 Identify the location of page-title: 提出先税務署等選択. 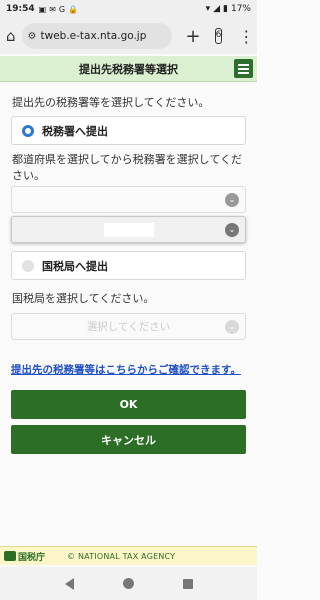
(128, 69).